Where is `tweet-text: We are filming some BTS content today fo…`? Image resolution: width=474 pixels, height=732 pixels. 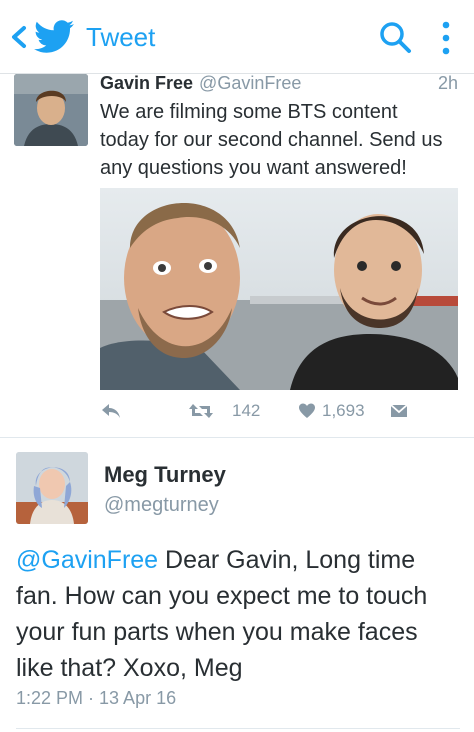
tweet-text: We are filming some BTS content today fo… is located at coordinates (280, 140).